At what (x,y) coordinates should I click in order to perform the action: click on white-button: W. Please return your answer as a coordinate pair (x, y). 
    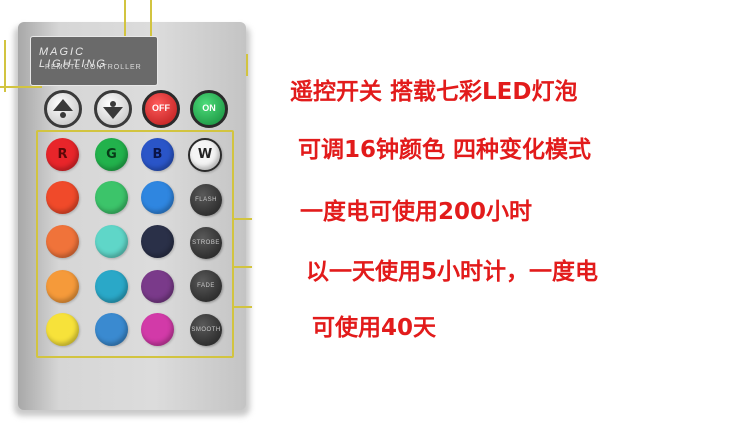
    Looking at the image, I should click on (205, 155).